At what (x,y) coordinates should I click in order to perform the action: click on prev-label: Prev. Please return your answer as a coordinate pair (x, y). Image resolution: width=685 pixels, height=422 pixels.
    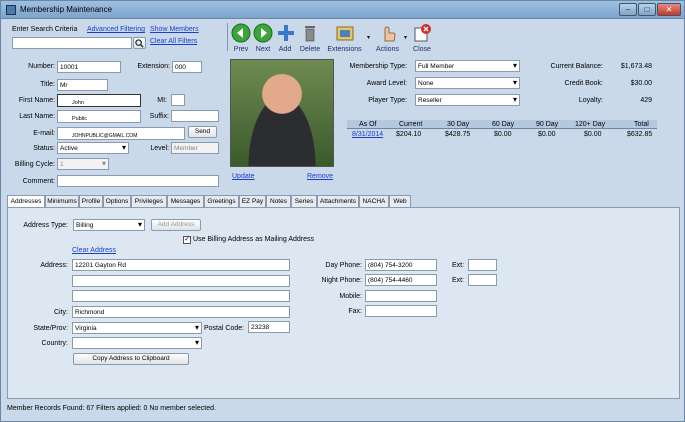
    Looking at the image, I should click on (241, 49).